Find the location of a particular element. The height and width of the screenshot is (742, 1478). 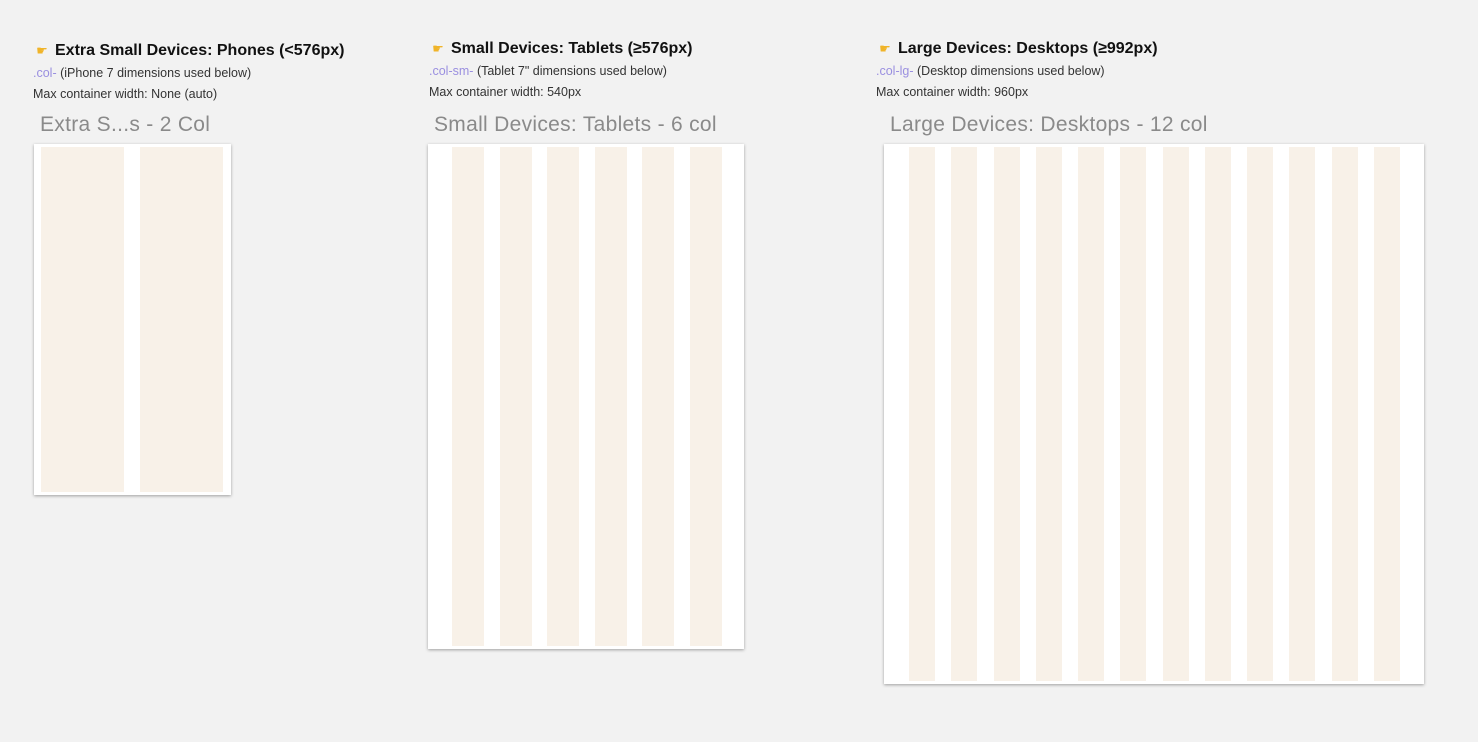

section-sm-max-width: Max container width: 540px is located at coordinates (505, 92).